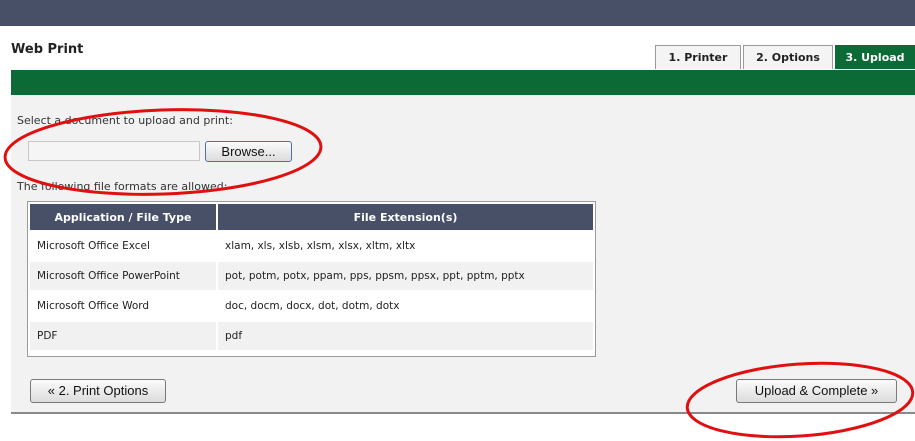 The image size is (915, 441). Describe the element at coordinates (163, 152) in the screenshot. I see `annotation-circle-upload` at that location.